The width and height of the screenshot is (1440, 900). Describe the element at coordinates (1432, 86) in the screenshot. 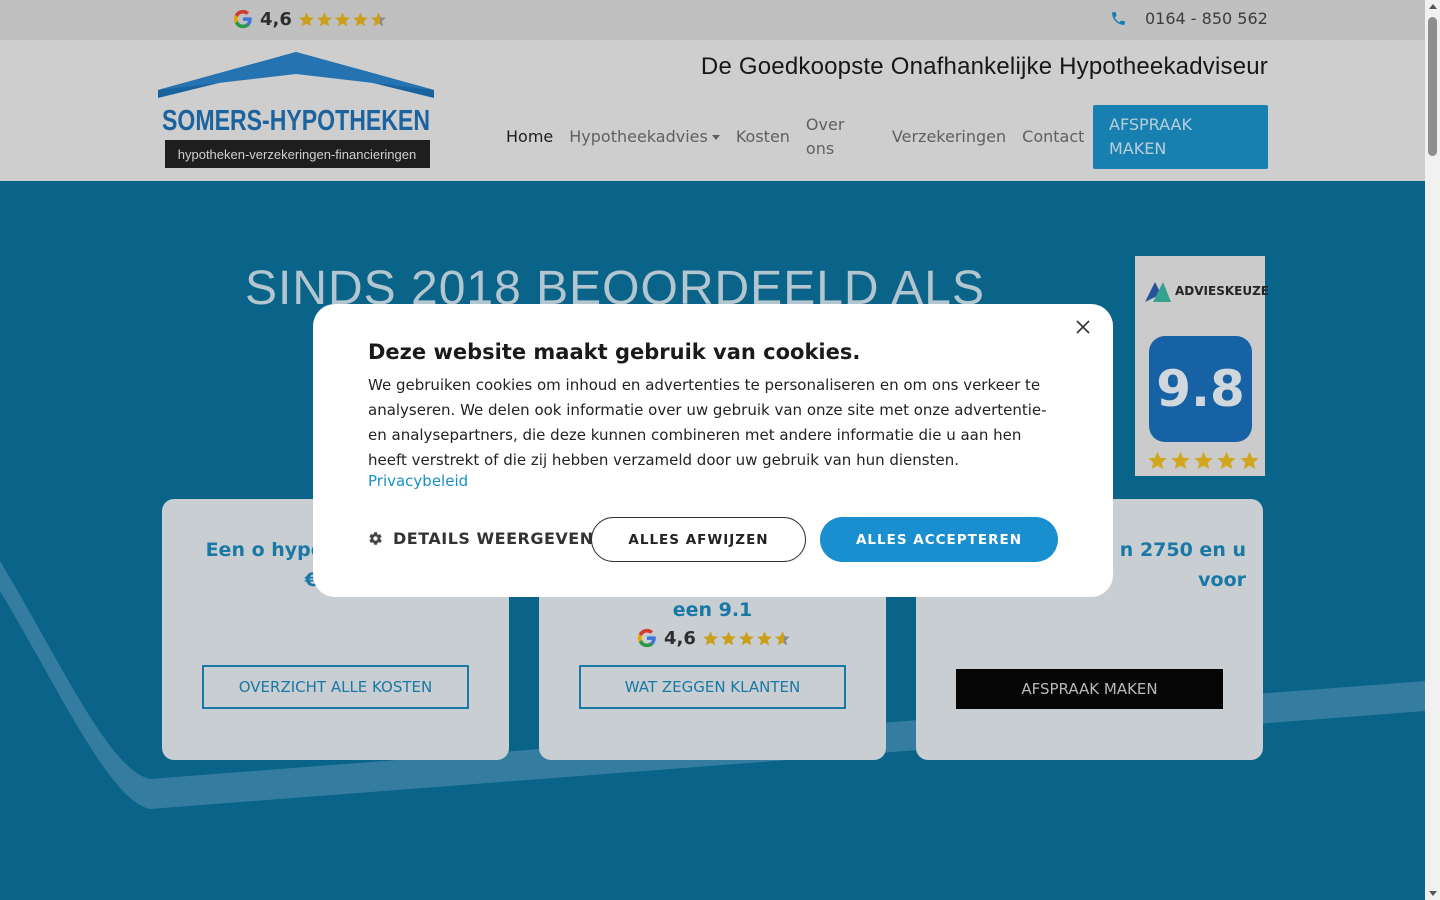

I see `scroll-thumb` at that location.